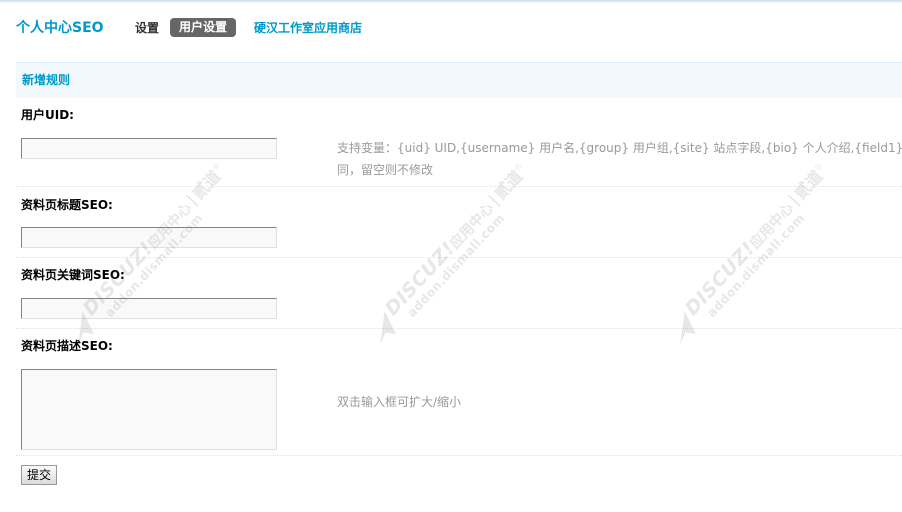 The height and width of the screenshot is (512, 902). Describe the element at coordinates (73, 275) in the screenshot. I see `profile-keywords-seo-label: 资料页关键词SEO:` at that location.